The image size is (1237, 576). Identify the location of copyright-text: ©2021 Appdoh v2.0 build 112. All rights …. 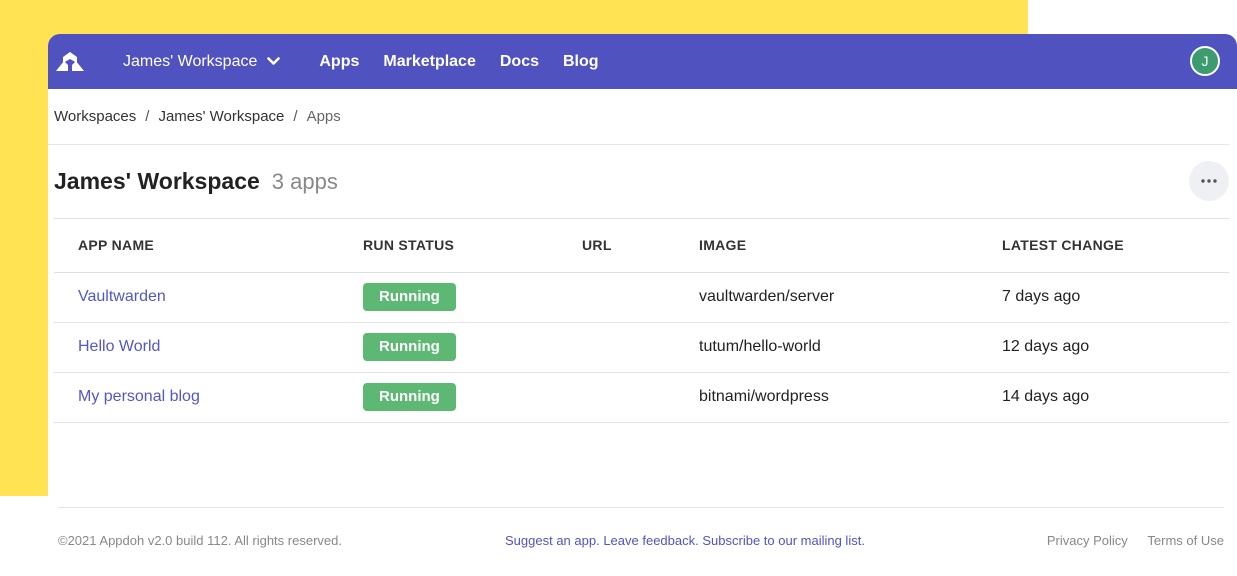
(200, 540).